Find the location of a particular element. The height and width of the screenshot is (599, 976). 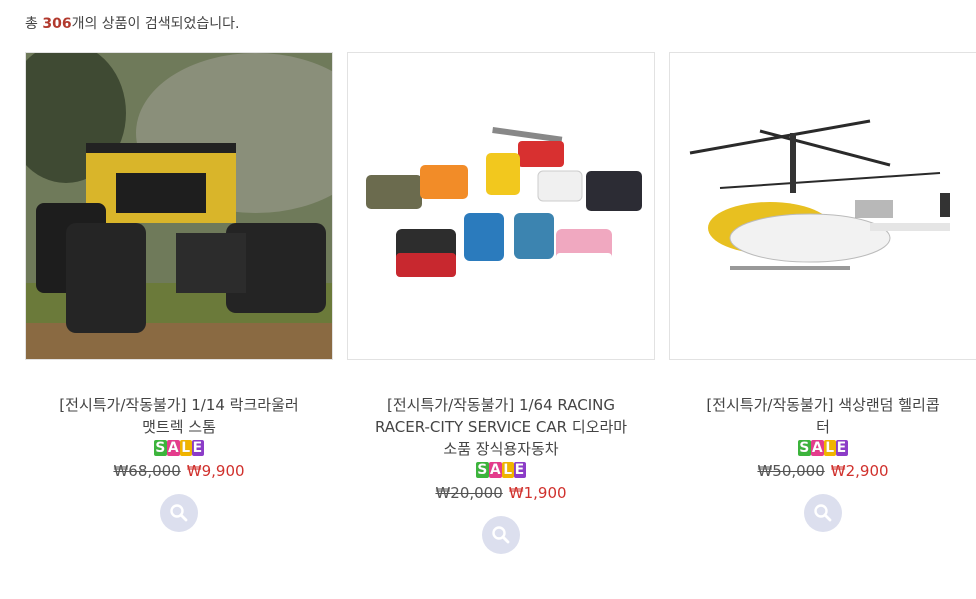

summary-prefix: 총 is located at coordinates (34, 24).